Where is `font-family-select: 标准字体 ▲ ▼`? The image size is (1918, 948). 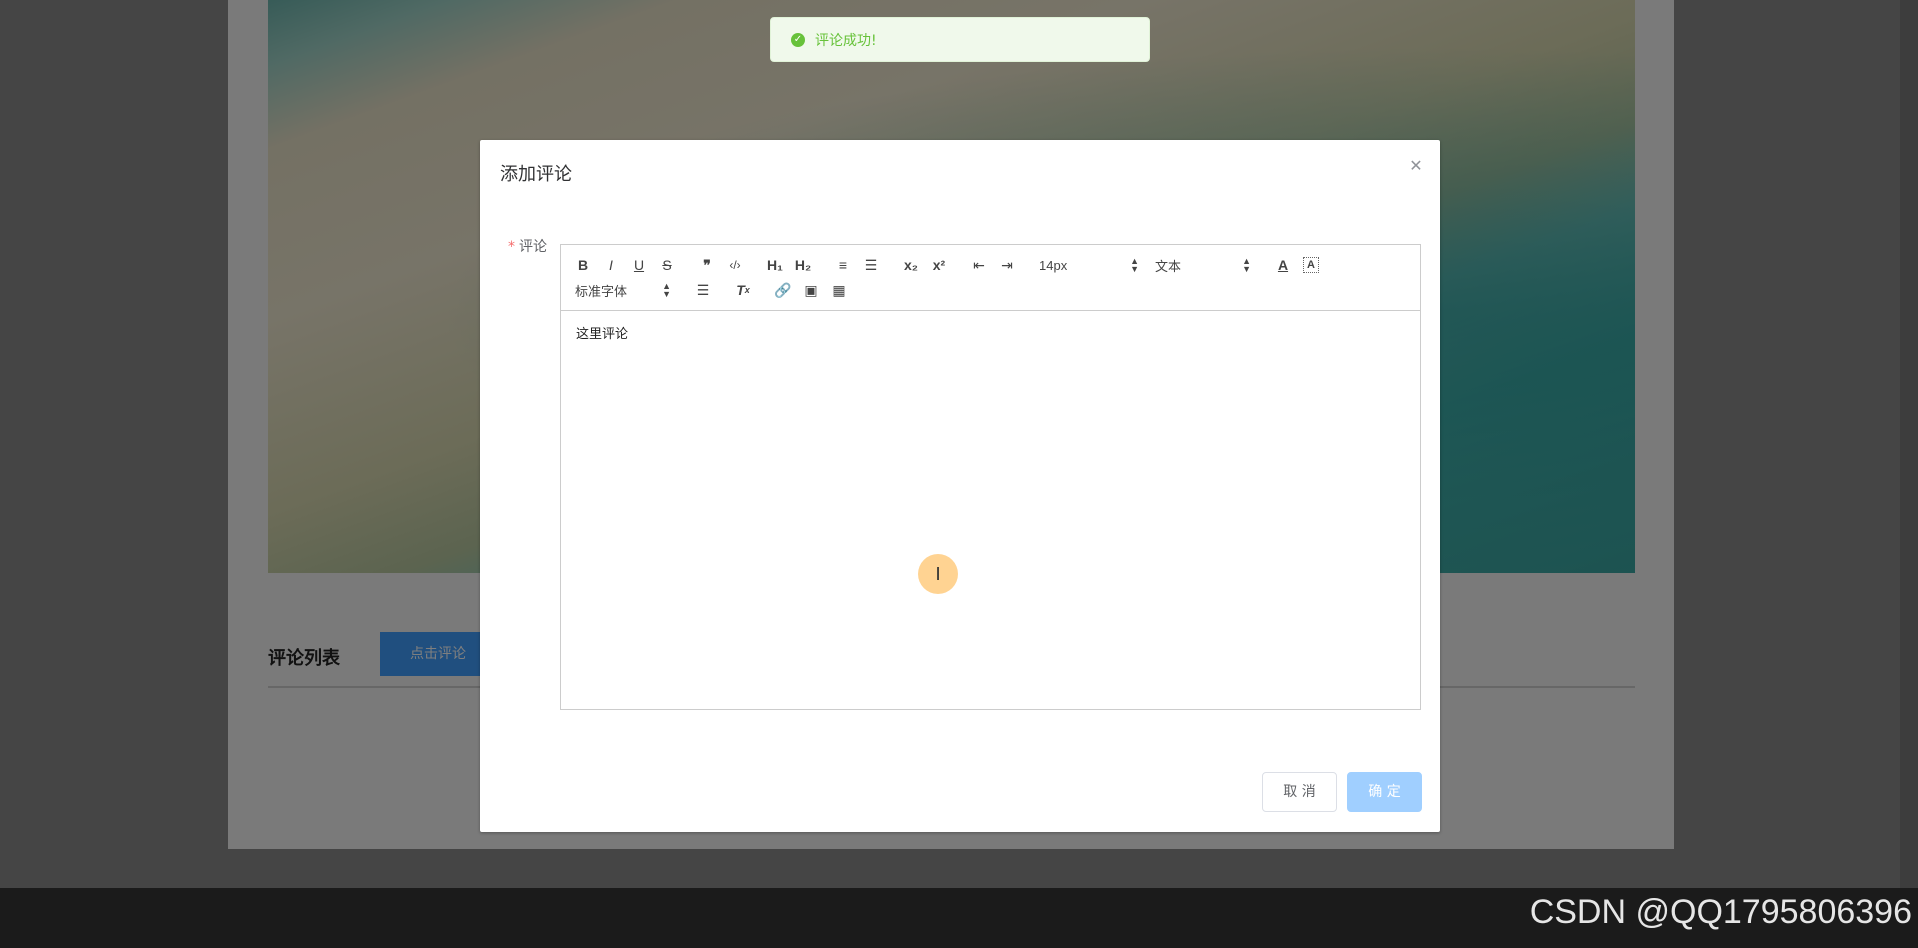
font-family-select: 标准字体 ▲ ▼ is located at coordinates (623, 290).